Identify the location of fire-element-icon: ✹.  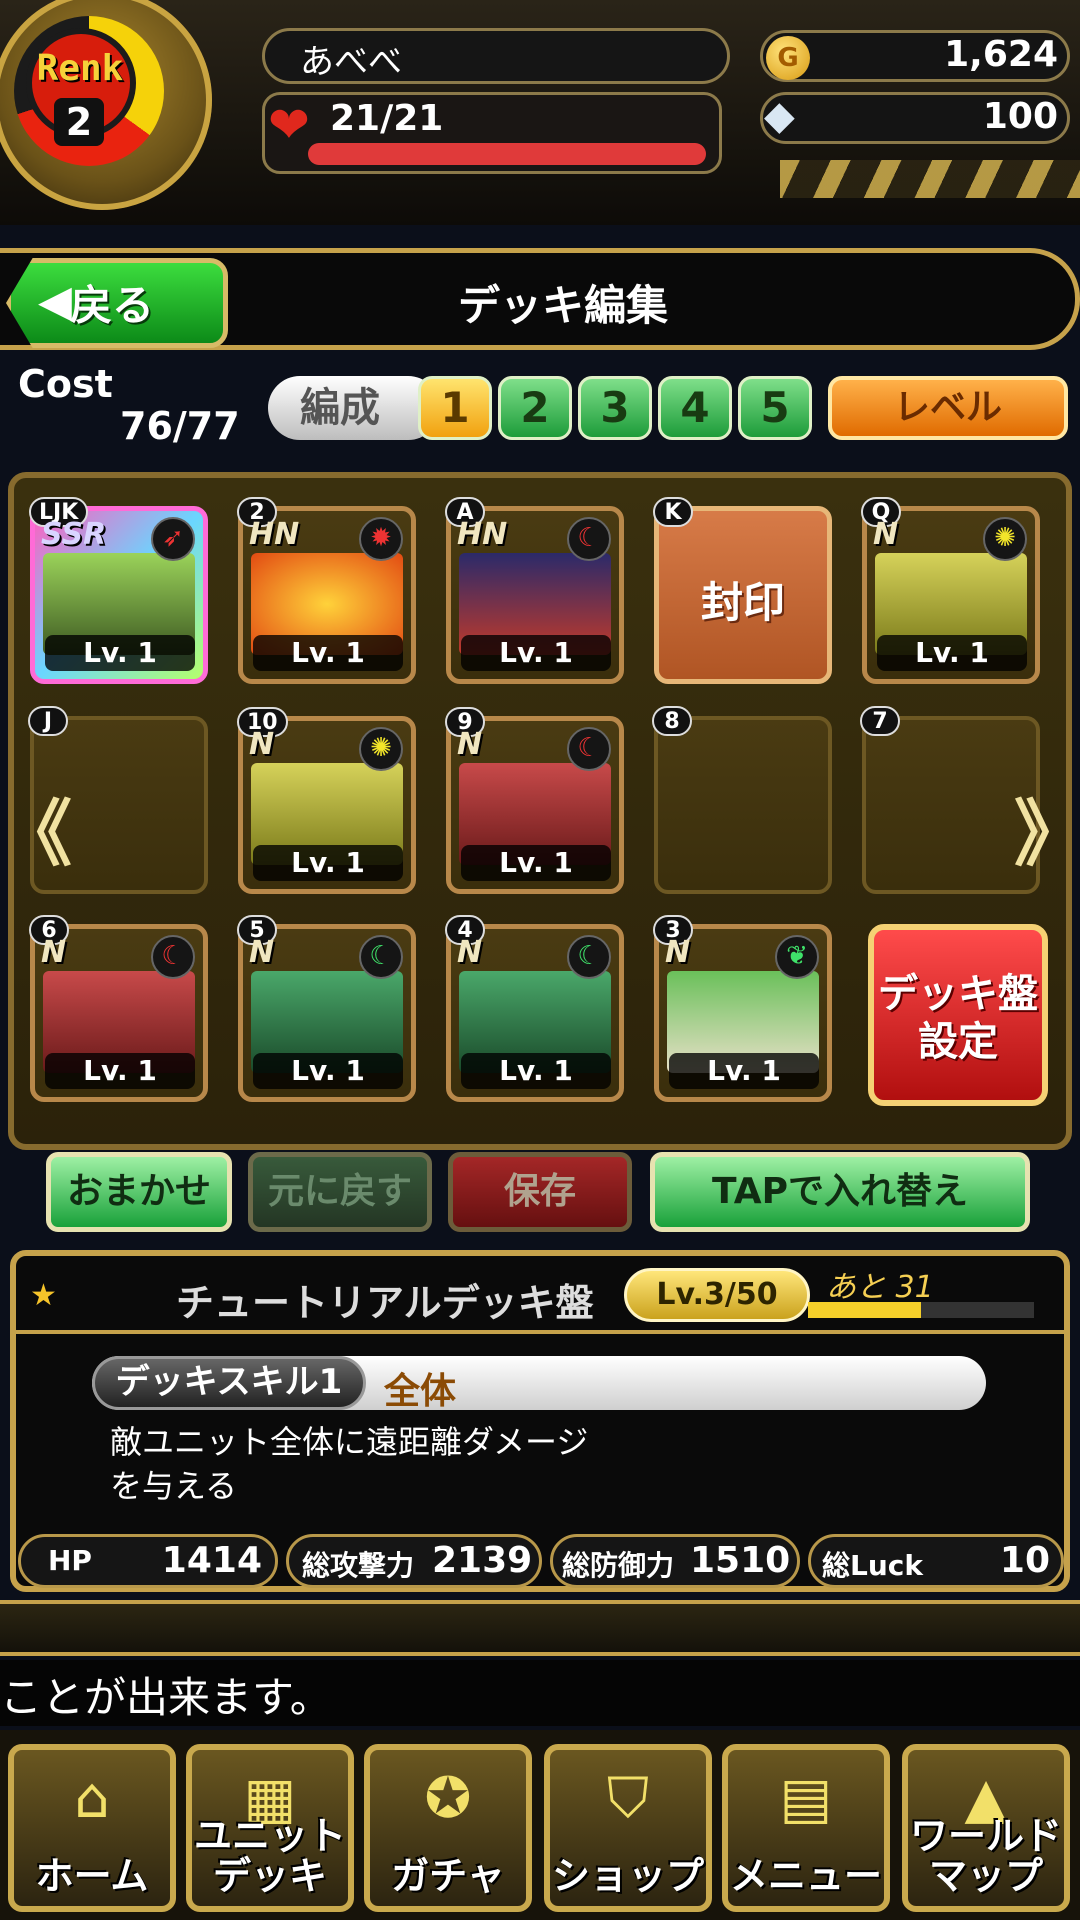
(381, 539).